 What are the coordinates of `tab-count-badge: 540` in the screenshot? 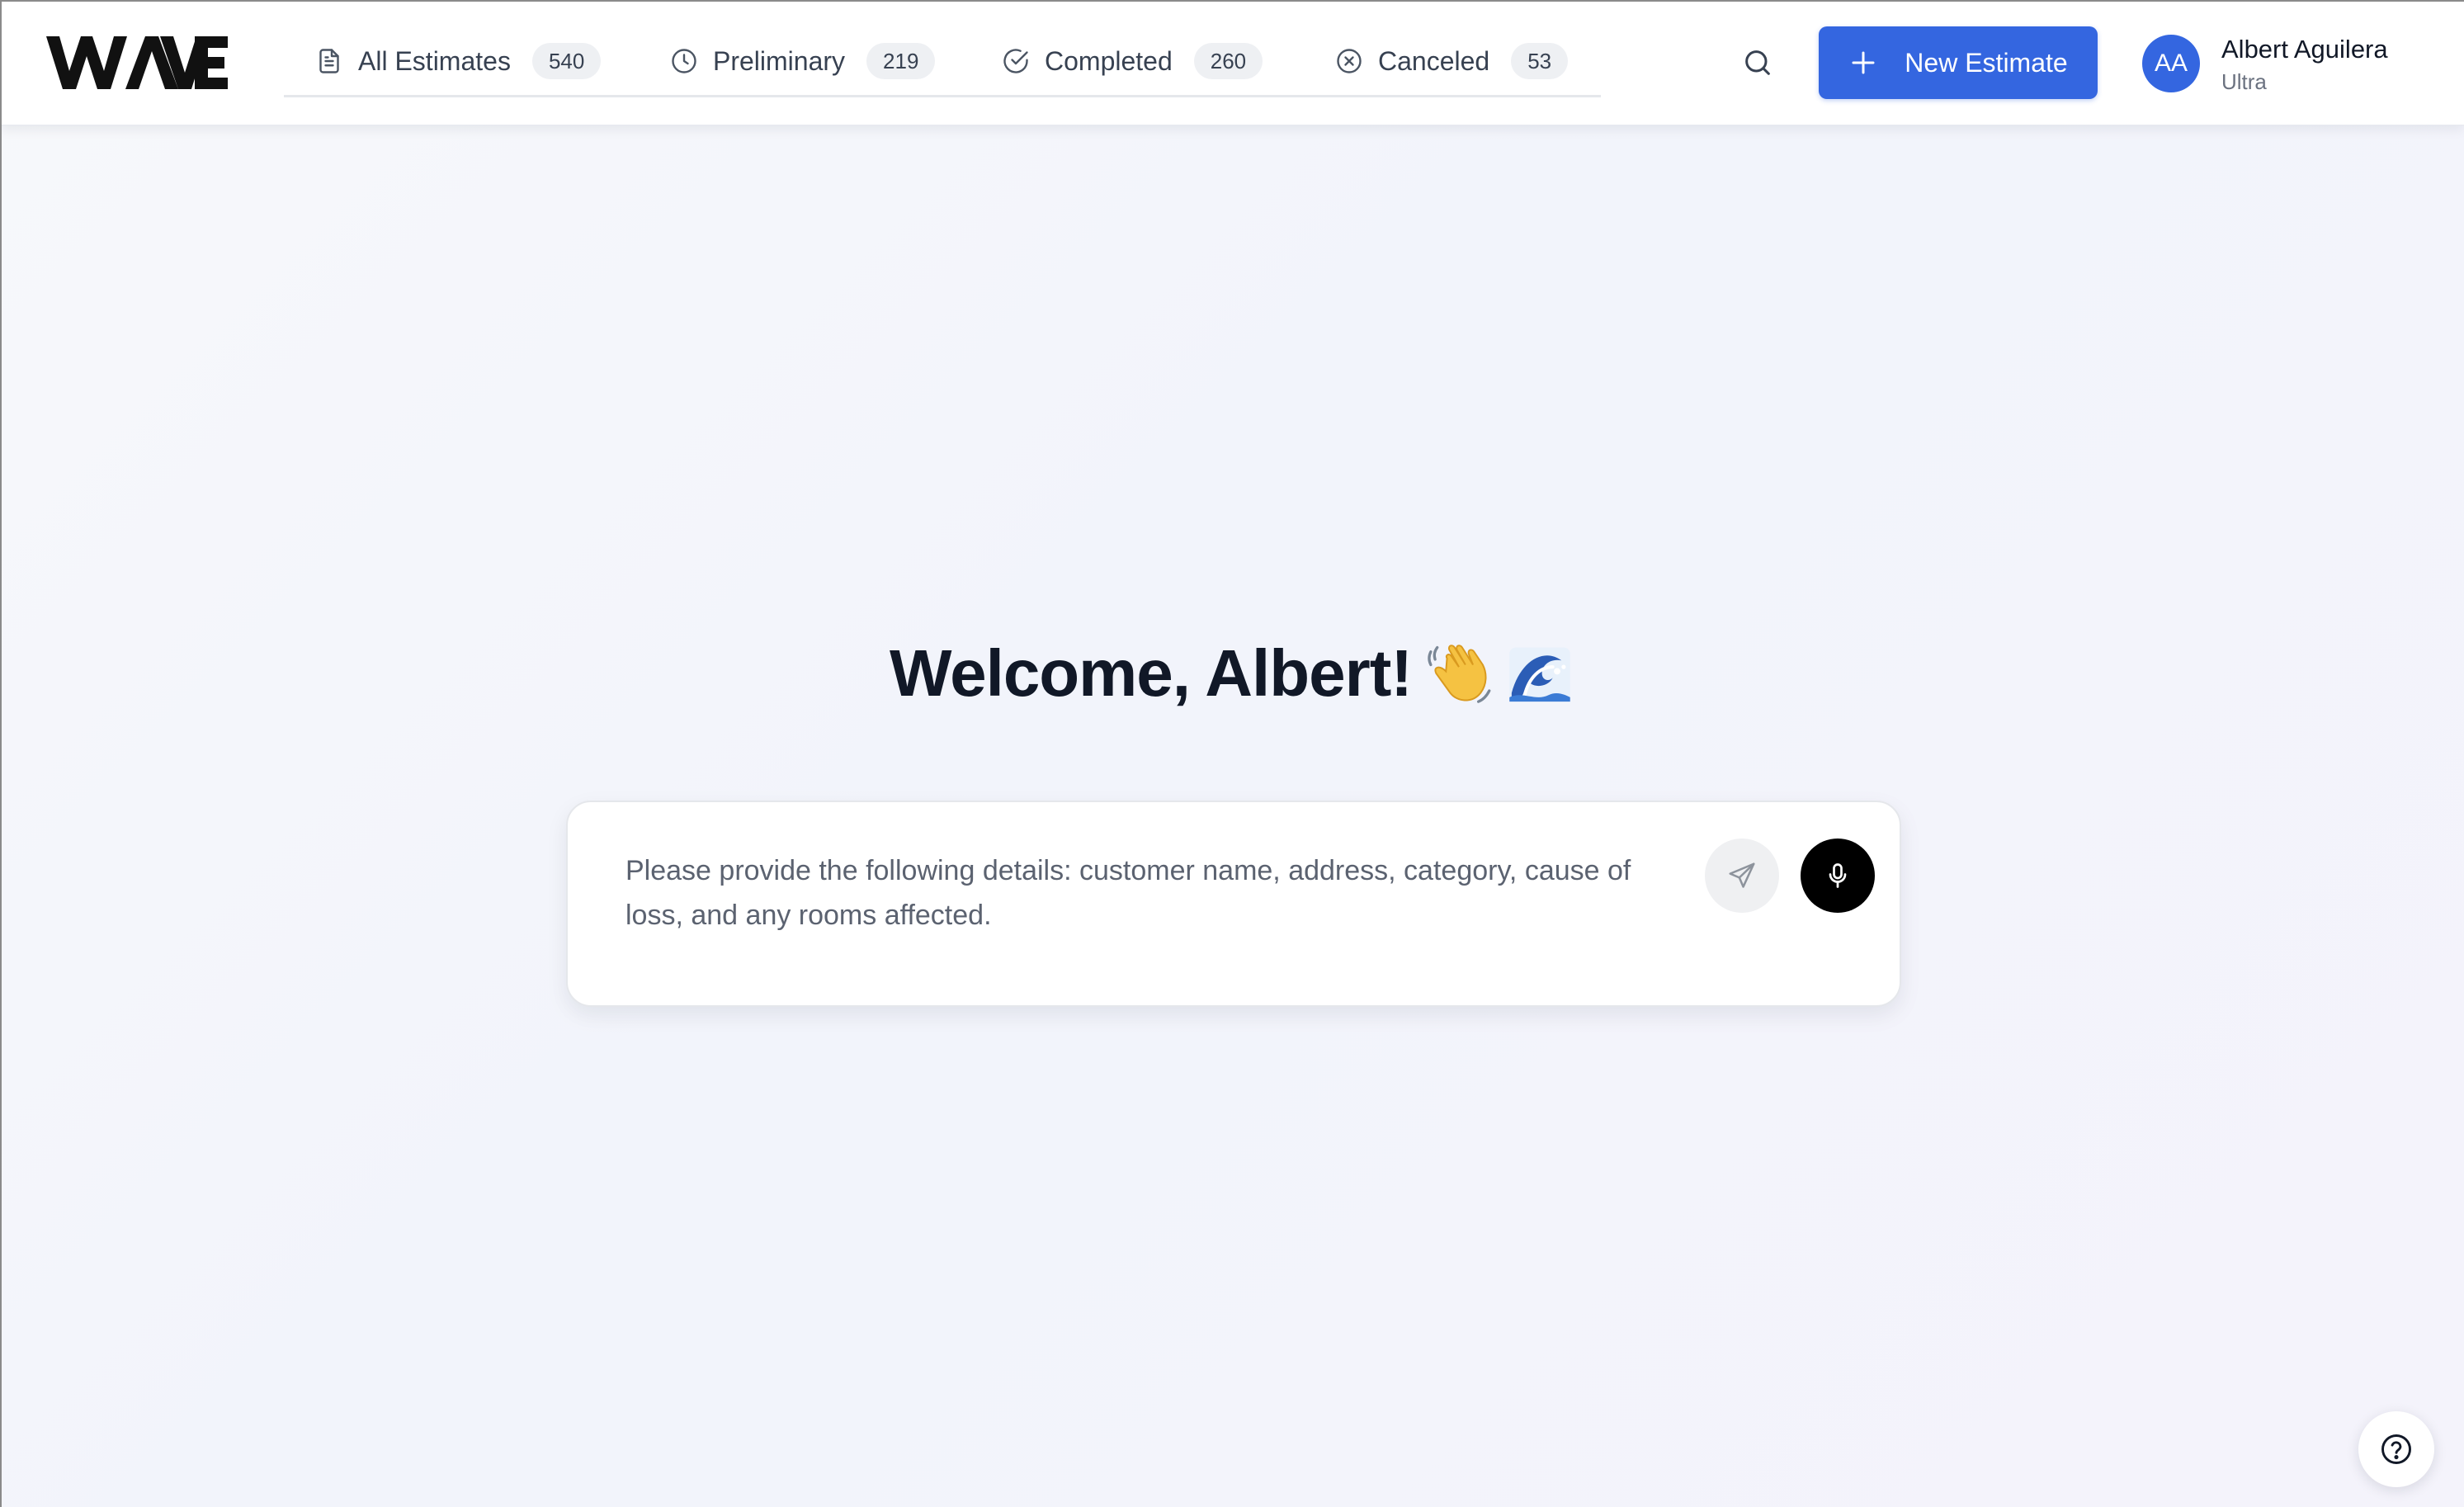 It's located at (566, 61).